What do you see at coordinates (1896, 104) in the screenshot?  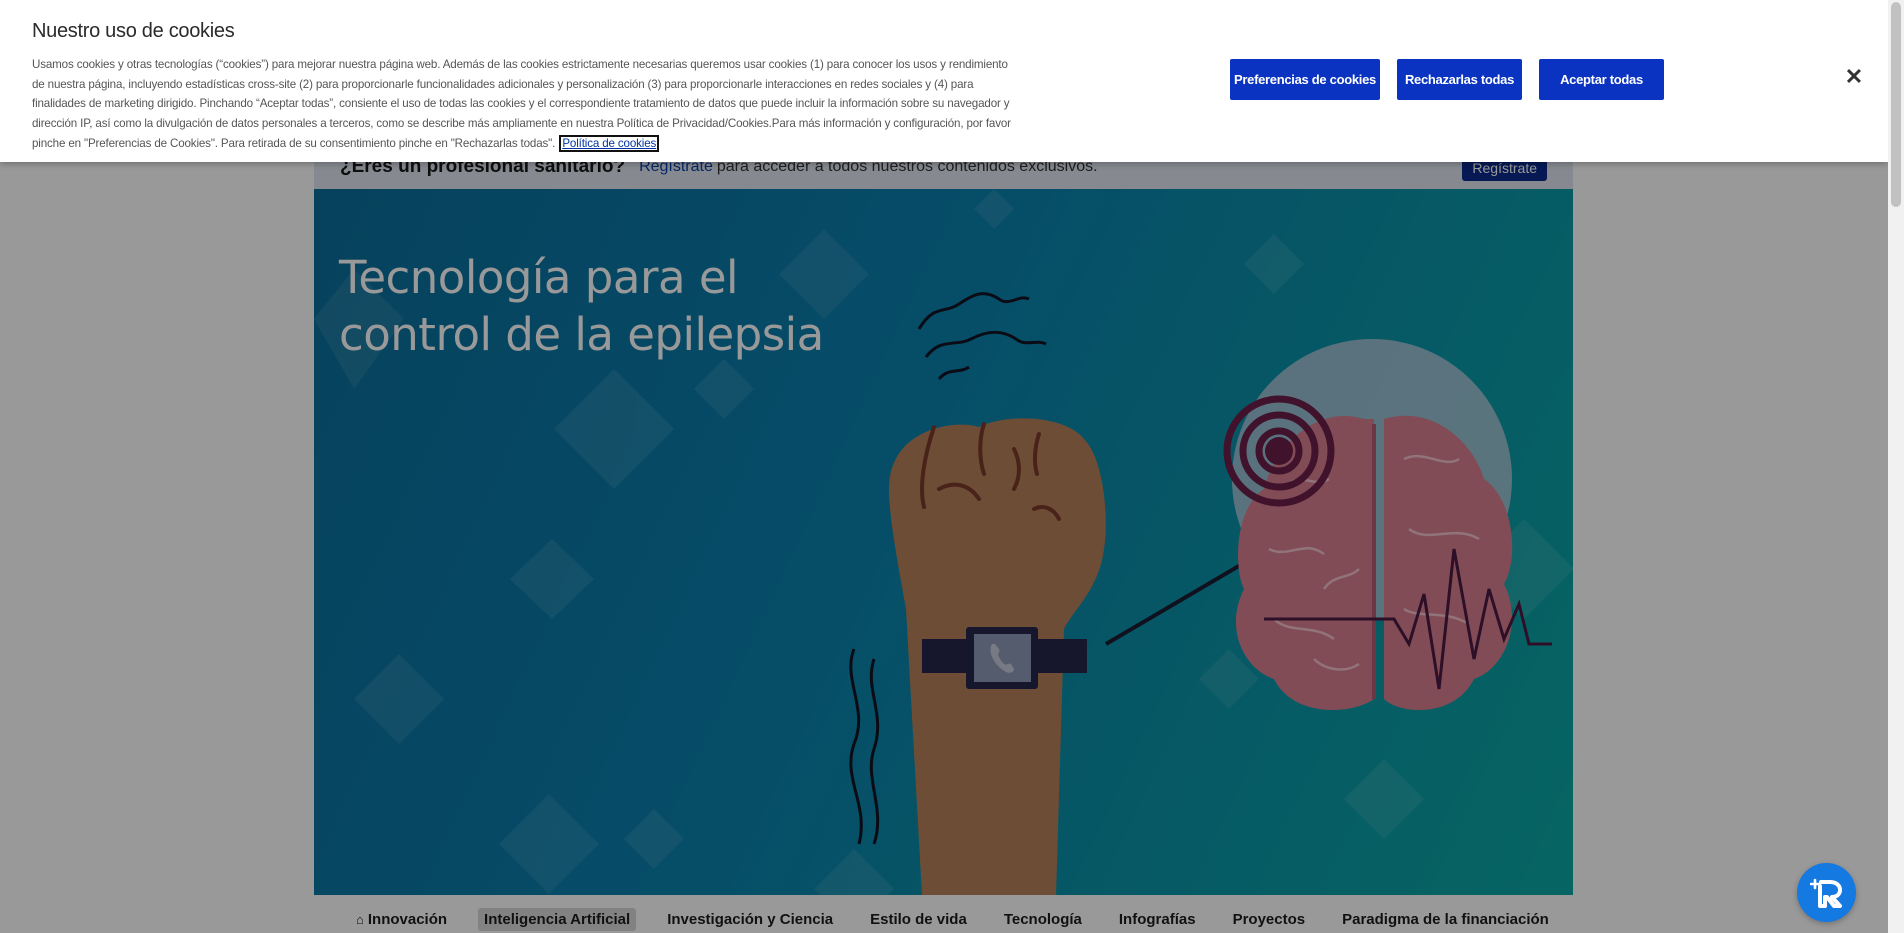 I see `scrollbar-thumb` at bounding box center [1896, 104].